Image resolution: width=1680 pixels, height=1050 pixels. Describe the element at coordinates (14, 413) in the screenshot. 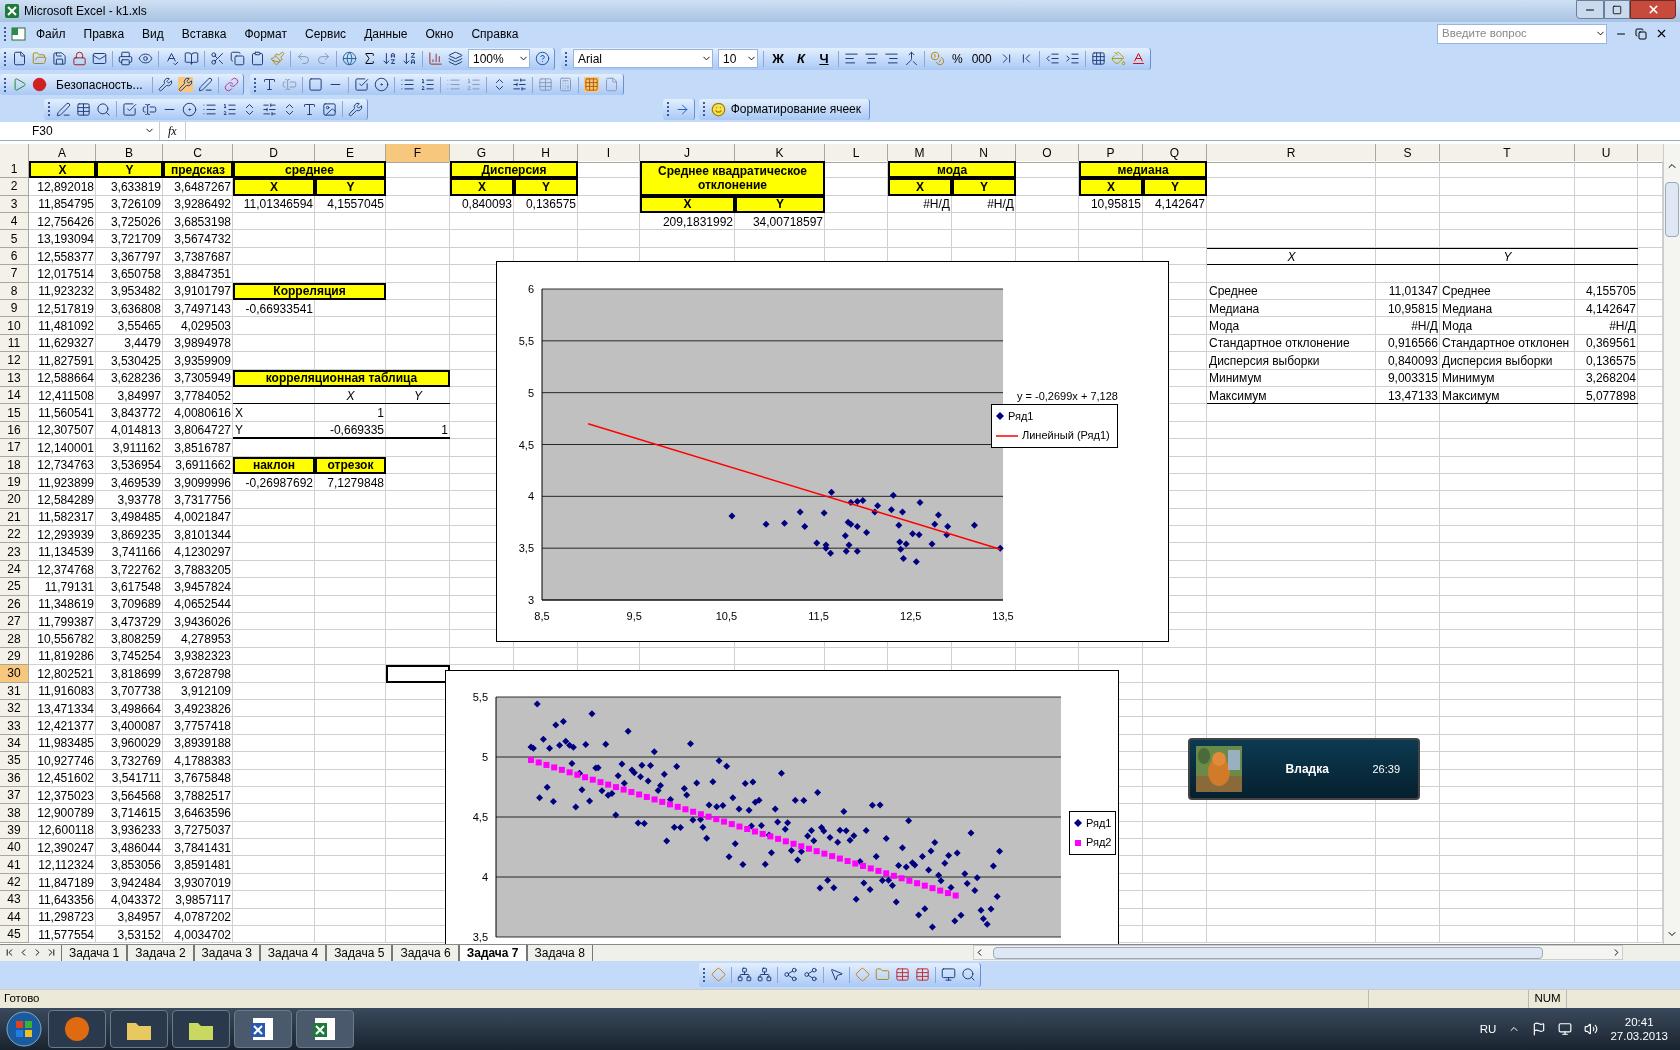

I see `row-header: 15` at that location.